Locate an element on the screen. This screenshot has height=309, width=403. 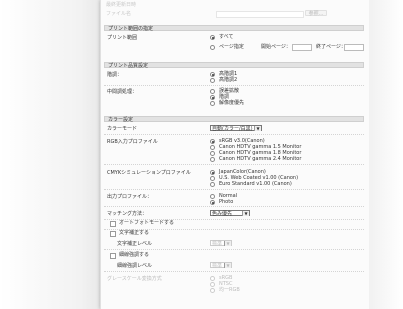
radio-cmyk-3-label: Euro Standard v1.00 (Canon) is located at coordinates (255, 184).